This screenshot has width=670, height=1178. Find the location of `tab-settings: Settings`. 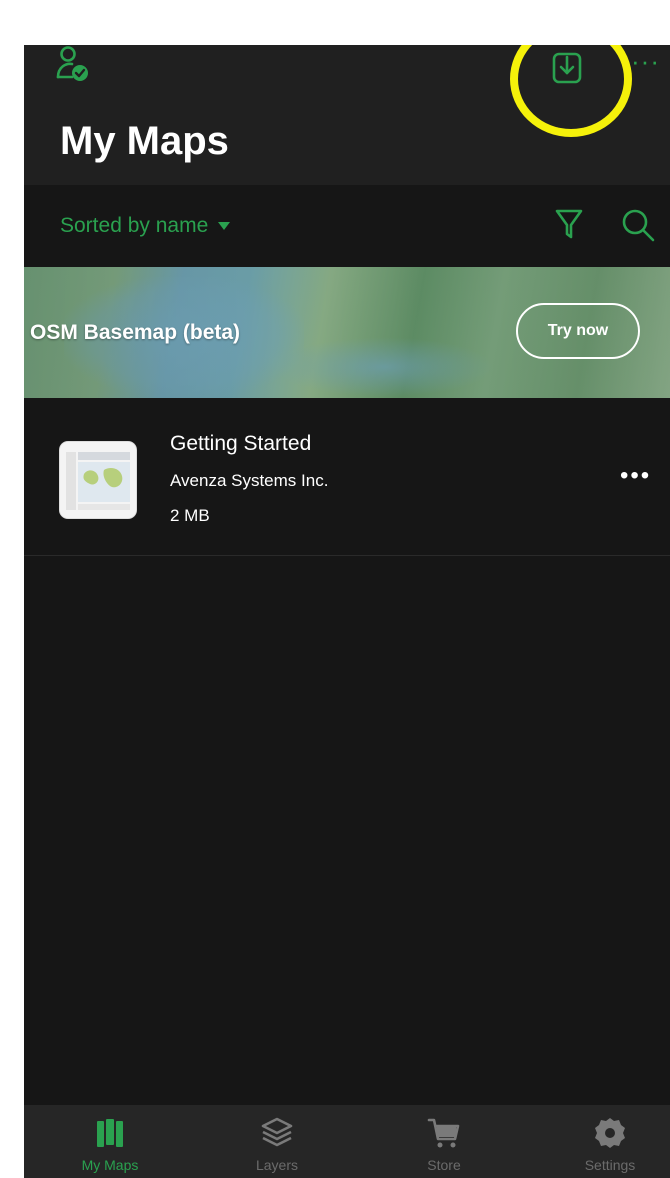

tab-settings: Settings is located at coordinates (610, 1141).